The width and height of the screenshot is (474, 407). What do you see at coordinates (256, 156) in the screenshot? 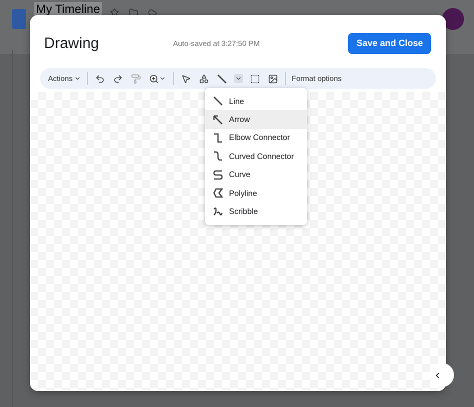
I see `menu-item: Curved Connector` at bounding box center [256, 156].